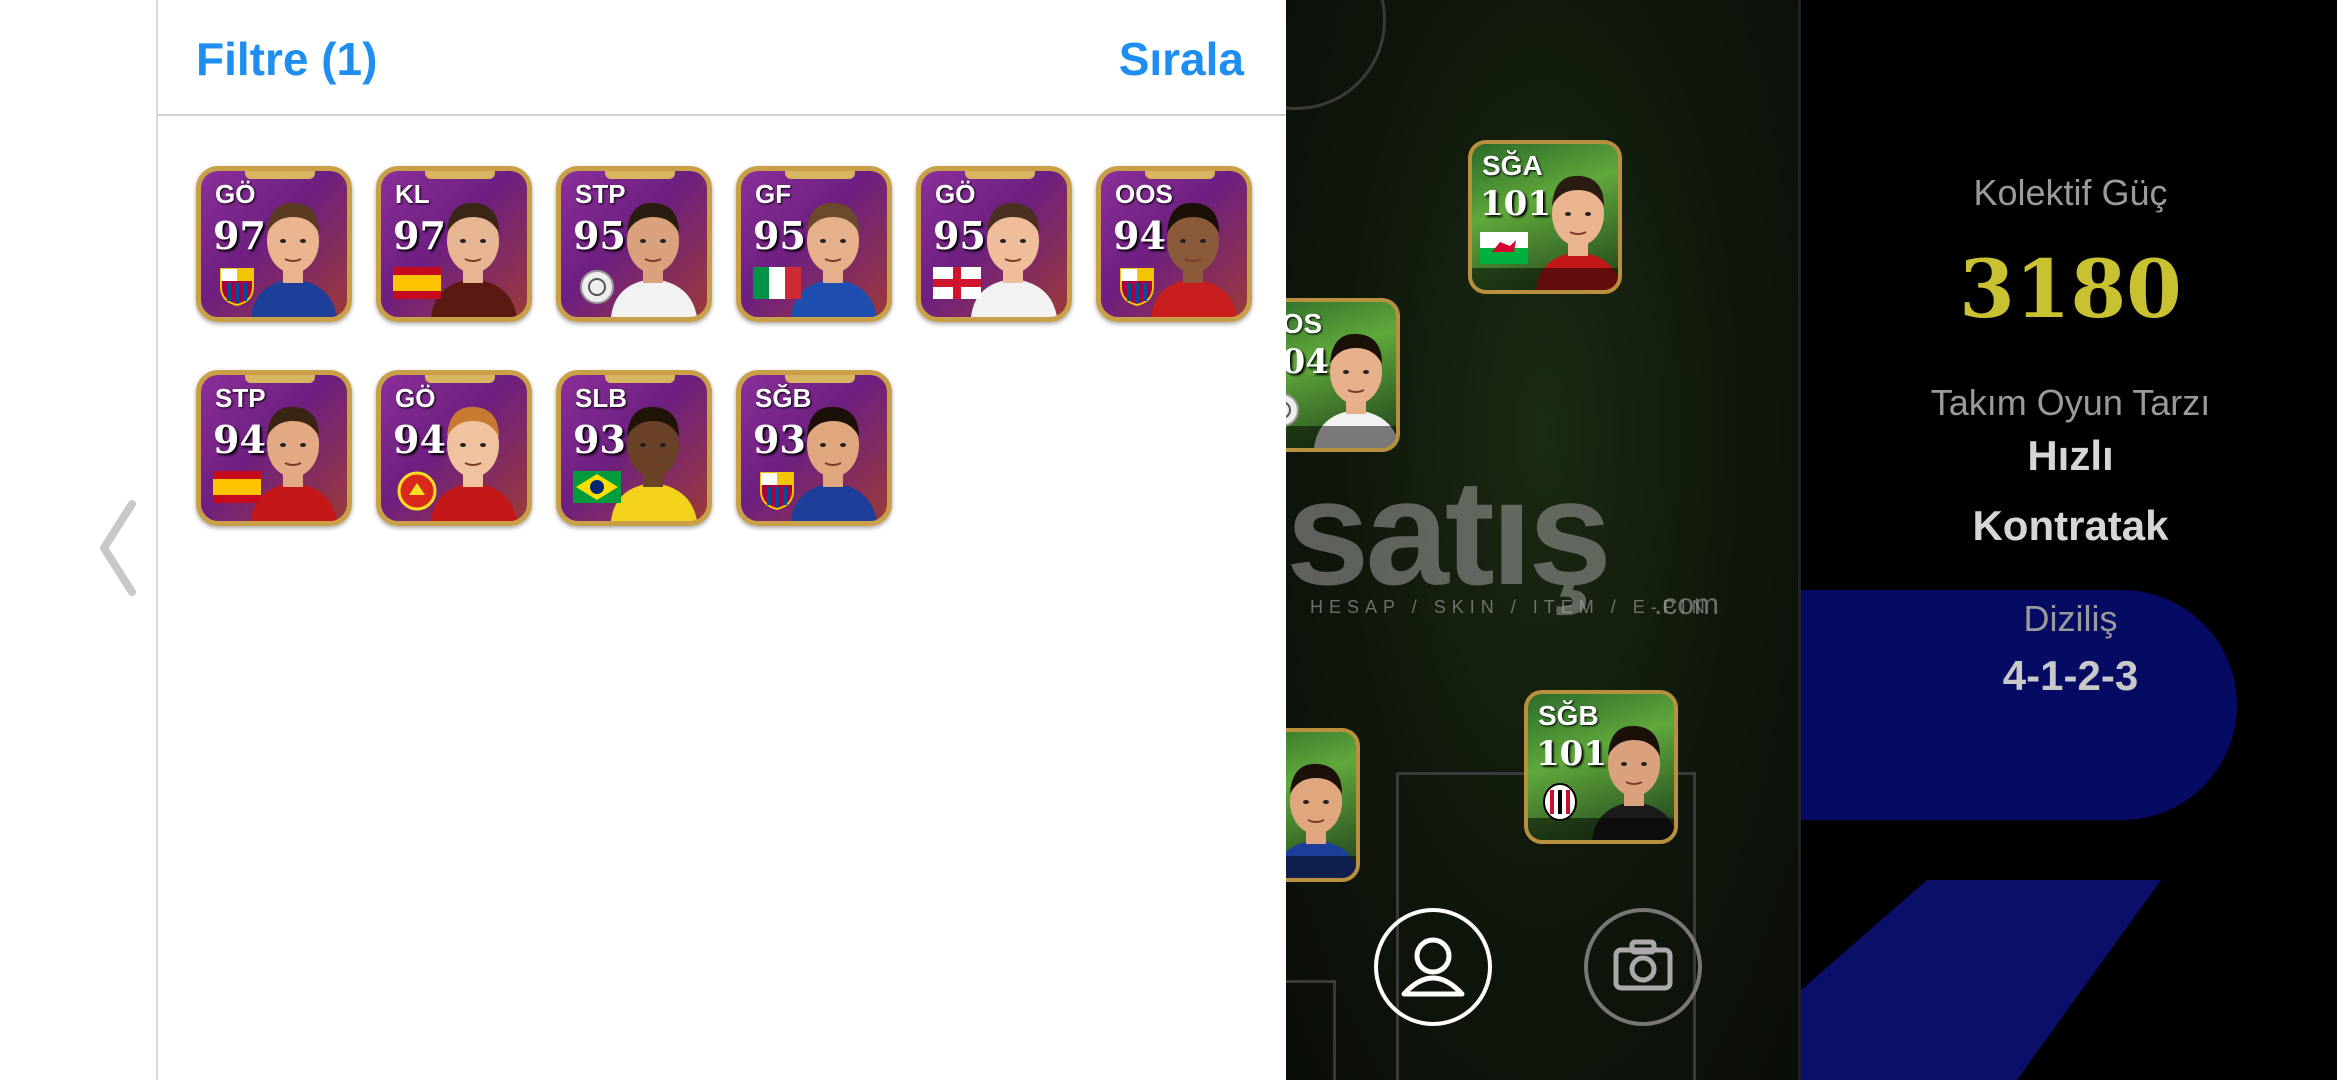 The image size is (2337, 1080). I want to click on player-card: GÖ 97, so click(274, 244).